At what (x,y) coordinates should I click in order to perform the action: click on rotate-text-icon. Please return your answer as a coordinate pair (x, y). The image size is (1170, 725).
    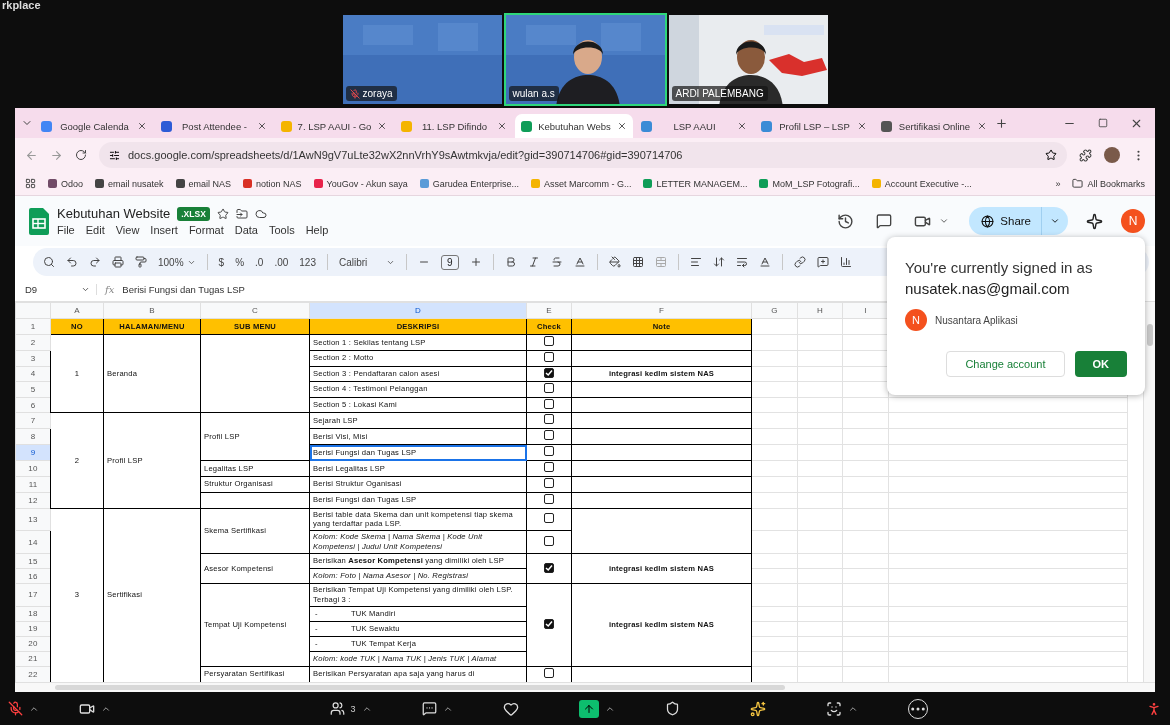
    Looking at the image, I should click on (764, 262).